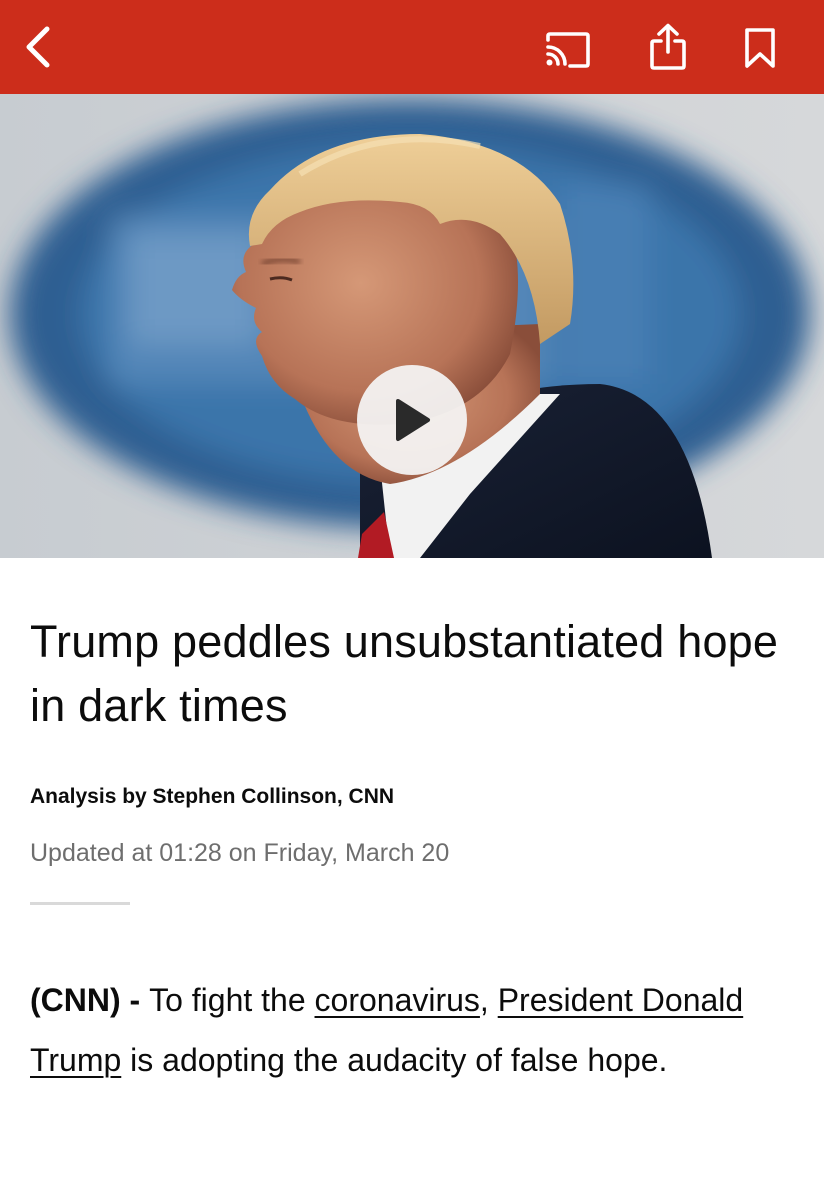  Describe the element at coordinates (135, 1000) in the screenshot. I see `source-dash: -` at that location.